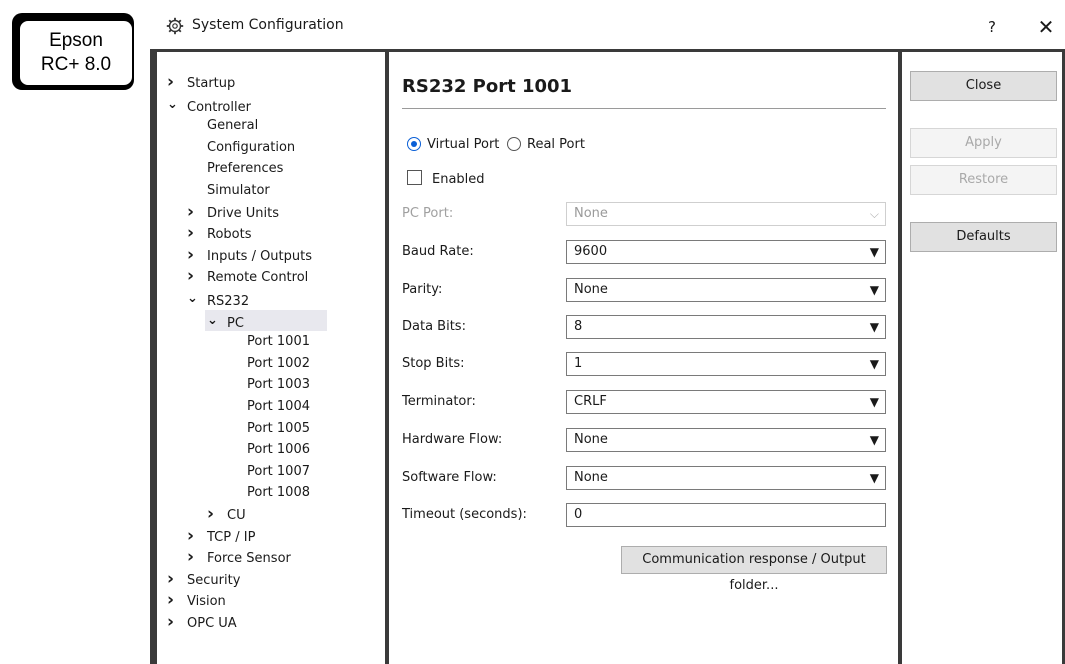  I want to click on parity-label: Parity:, so click(422, 289).